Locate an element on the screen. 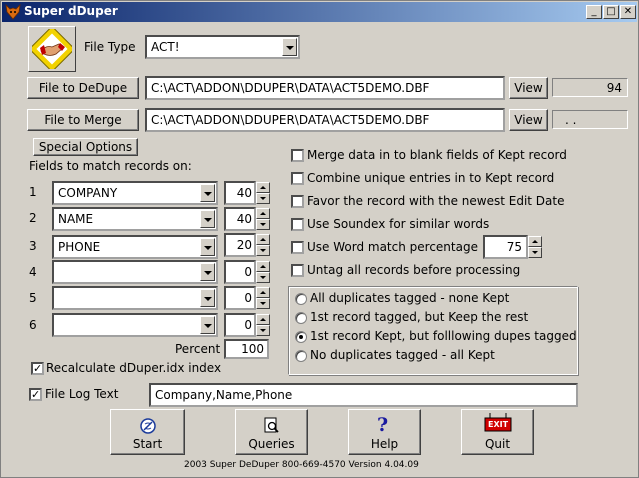 Image resolution: width=639 pixels, height=478 pixels. recalc-checkbox: ✓ is located at coordinates (37, 368).